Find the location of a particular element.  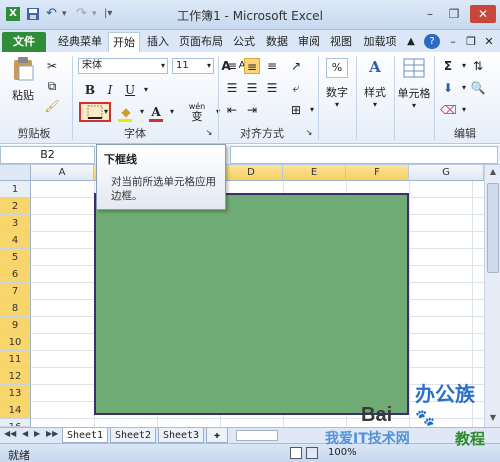

increase-indent-icon: ⇥ is located at coordinates (252, 110).